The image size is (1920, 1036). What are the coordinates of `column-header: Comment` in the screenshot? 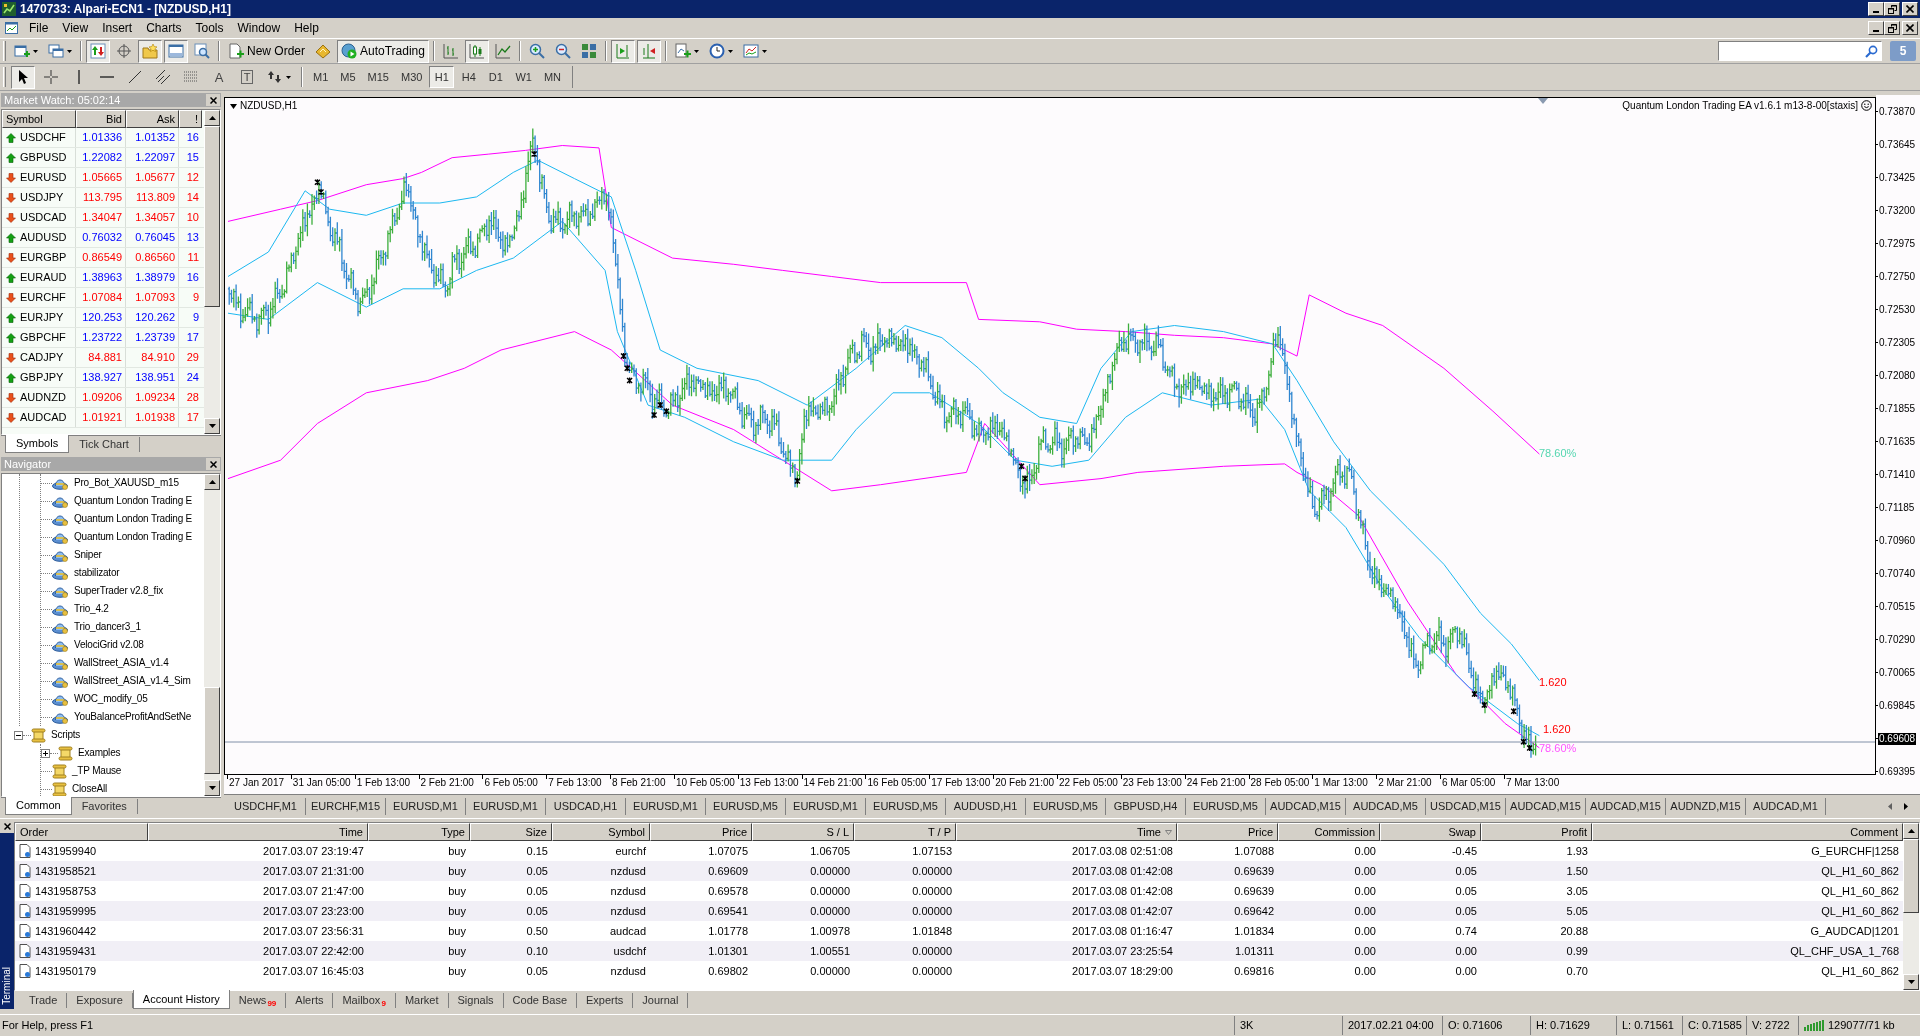 It's located at (1747, 832).